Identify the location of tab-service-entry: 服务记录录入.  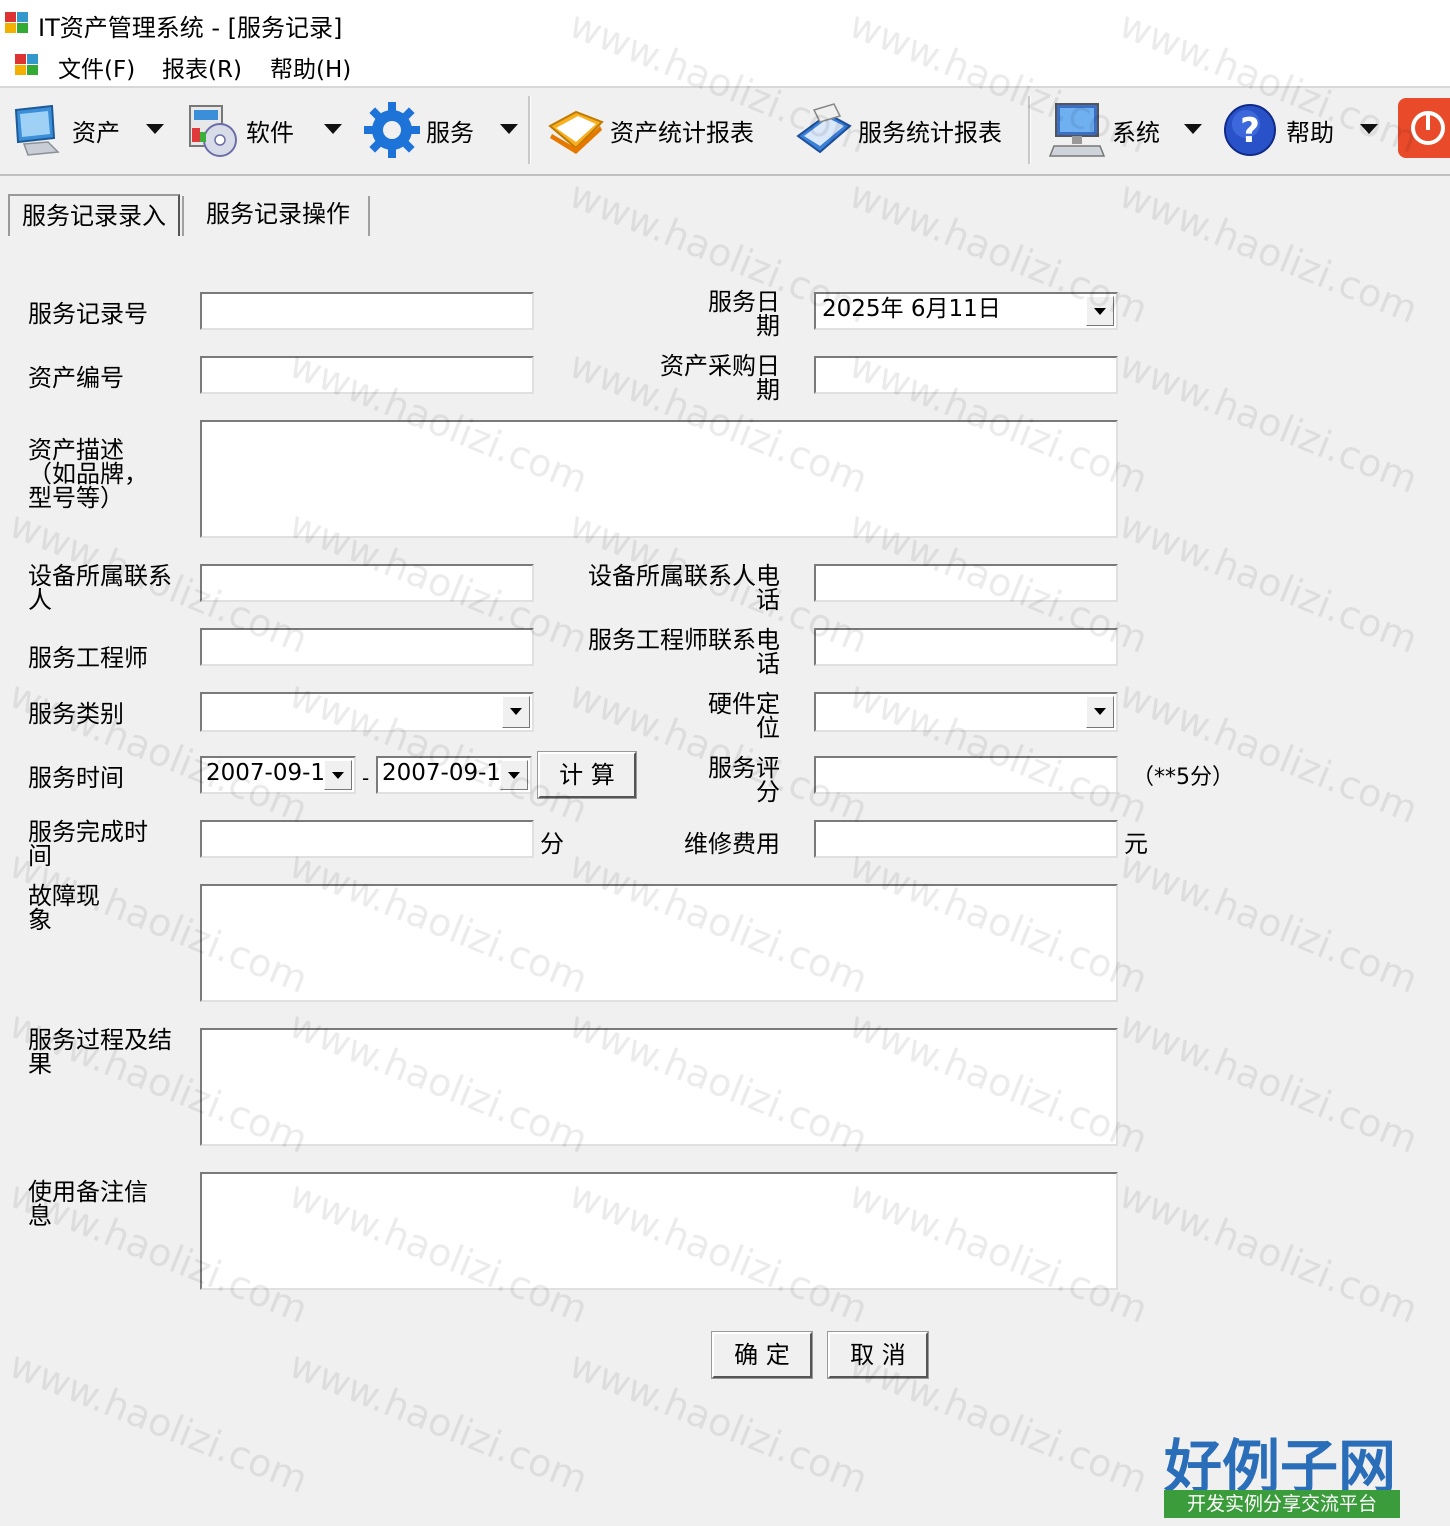
(94, 215).